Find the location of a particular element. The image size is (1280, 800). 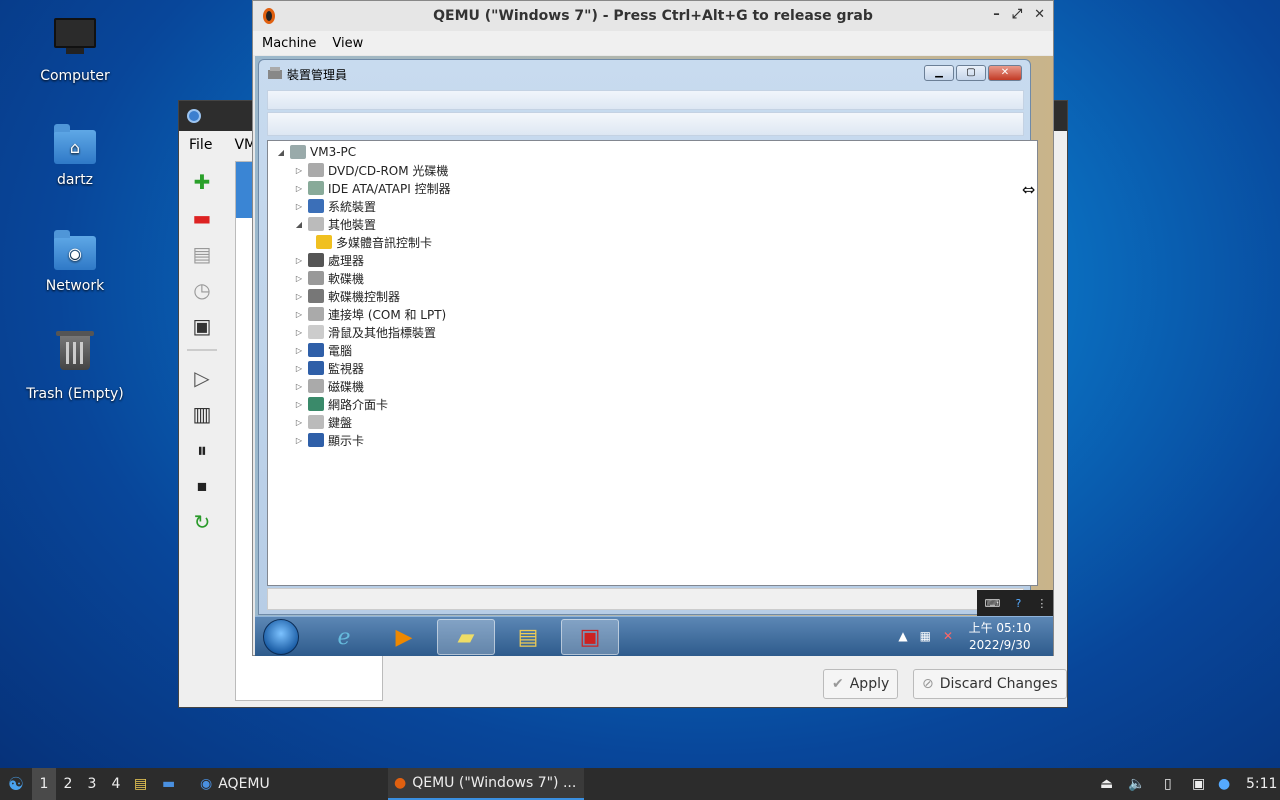

tree-node-label: 軟碟機控制器 is located at coordinates (364, 296).